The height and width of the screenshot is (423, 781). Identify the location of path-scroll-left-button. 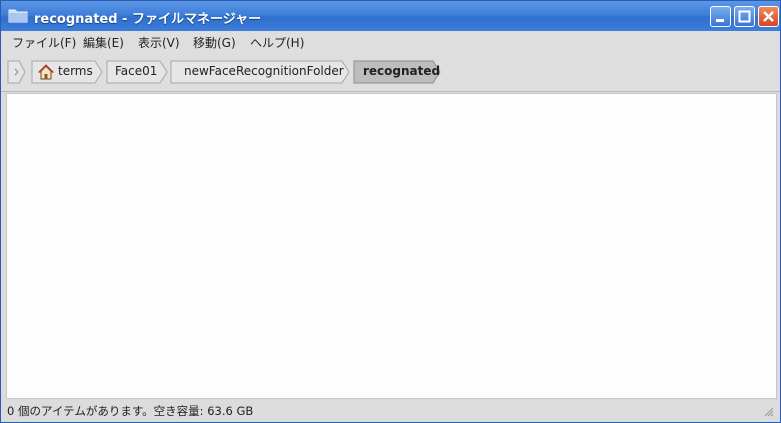
(17, 72).